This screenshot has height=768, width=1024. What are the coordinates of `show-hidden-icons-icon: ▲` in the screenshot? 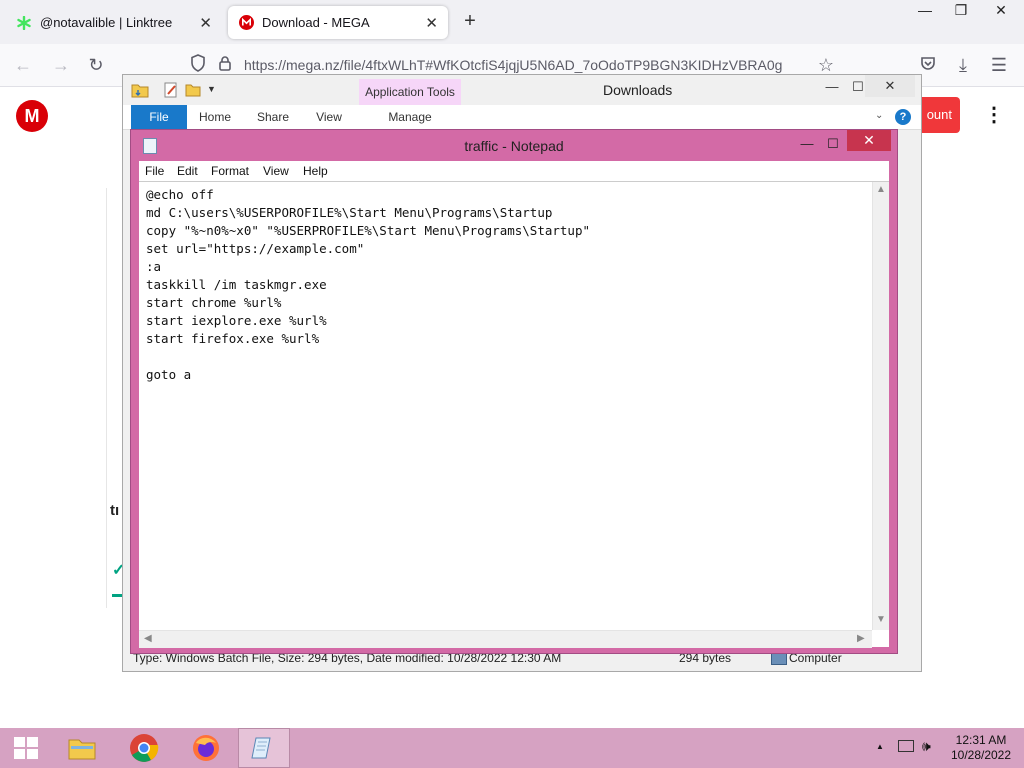 It's located at (880, 746).